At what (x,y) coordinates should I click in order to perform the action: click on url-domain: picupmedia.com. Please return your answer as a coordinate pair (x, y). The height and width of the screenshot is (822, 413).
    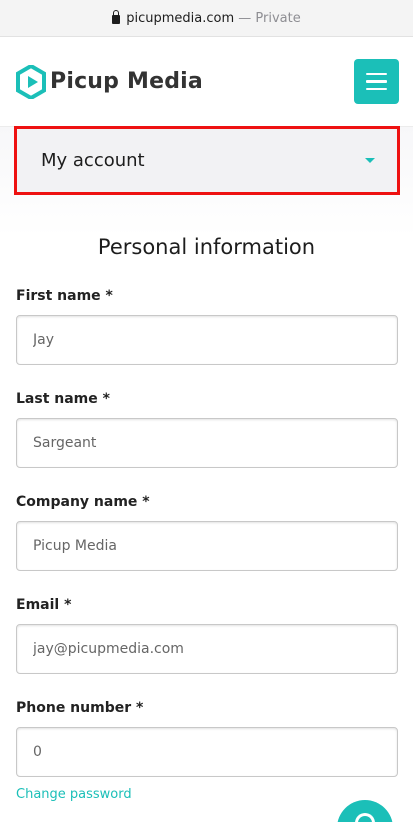
    Looking at the image, I should click on (180, 18).